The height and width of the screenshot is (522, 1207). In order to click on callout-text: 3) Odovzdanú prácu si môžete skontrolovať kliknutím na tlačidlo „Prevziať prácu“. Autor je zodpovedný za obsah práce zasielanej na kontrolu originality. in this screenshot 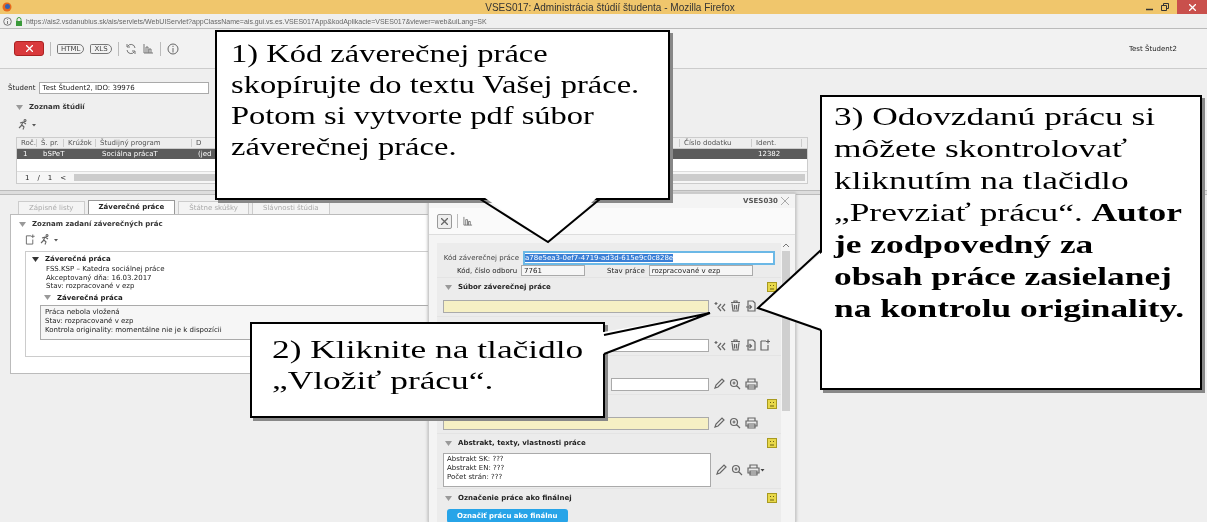, I will do `click(1010, 213)`.